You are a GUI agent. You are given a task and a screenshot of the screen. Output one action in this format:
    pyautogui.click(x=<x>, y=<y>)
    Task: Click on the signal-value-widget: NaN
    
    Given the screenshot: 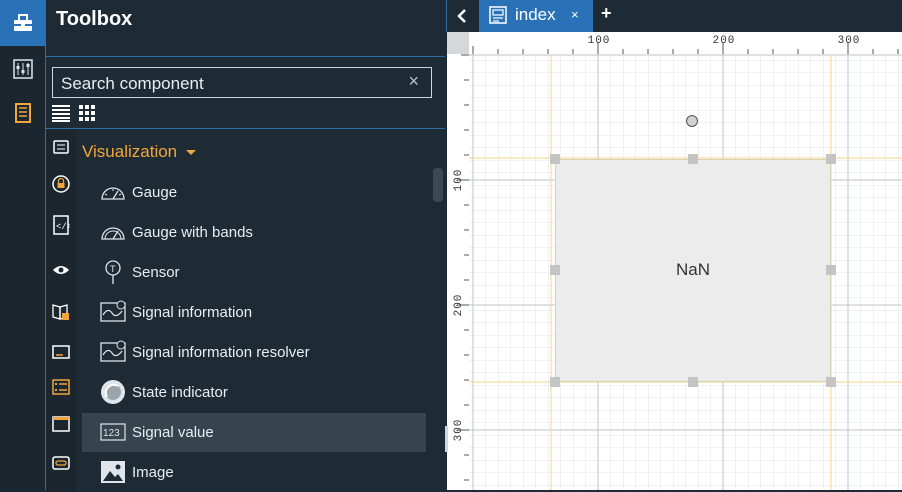 What is the action you would take?
    pyautogui.click(x=693, y=270)
    